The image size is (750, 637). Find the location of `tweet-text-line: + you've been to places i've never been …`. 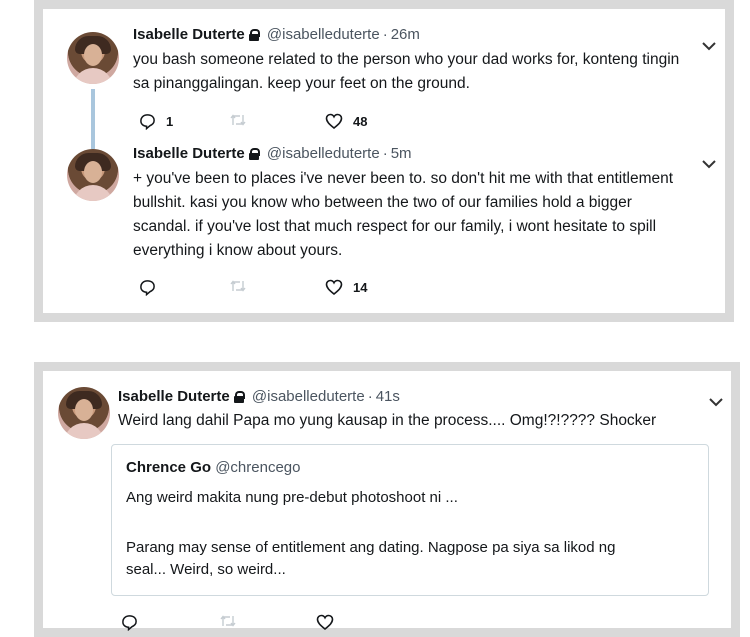

tweet-text-line: + you've been to places i've never been … is located at coordinates (403, 178).